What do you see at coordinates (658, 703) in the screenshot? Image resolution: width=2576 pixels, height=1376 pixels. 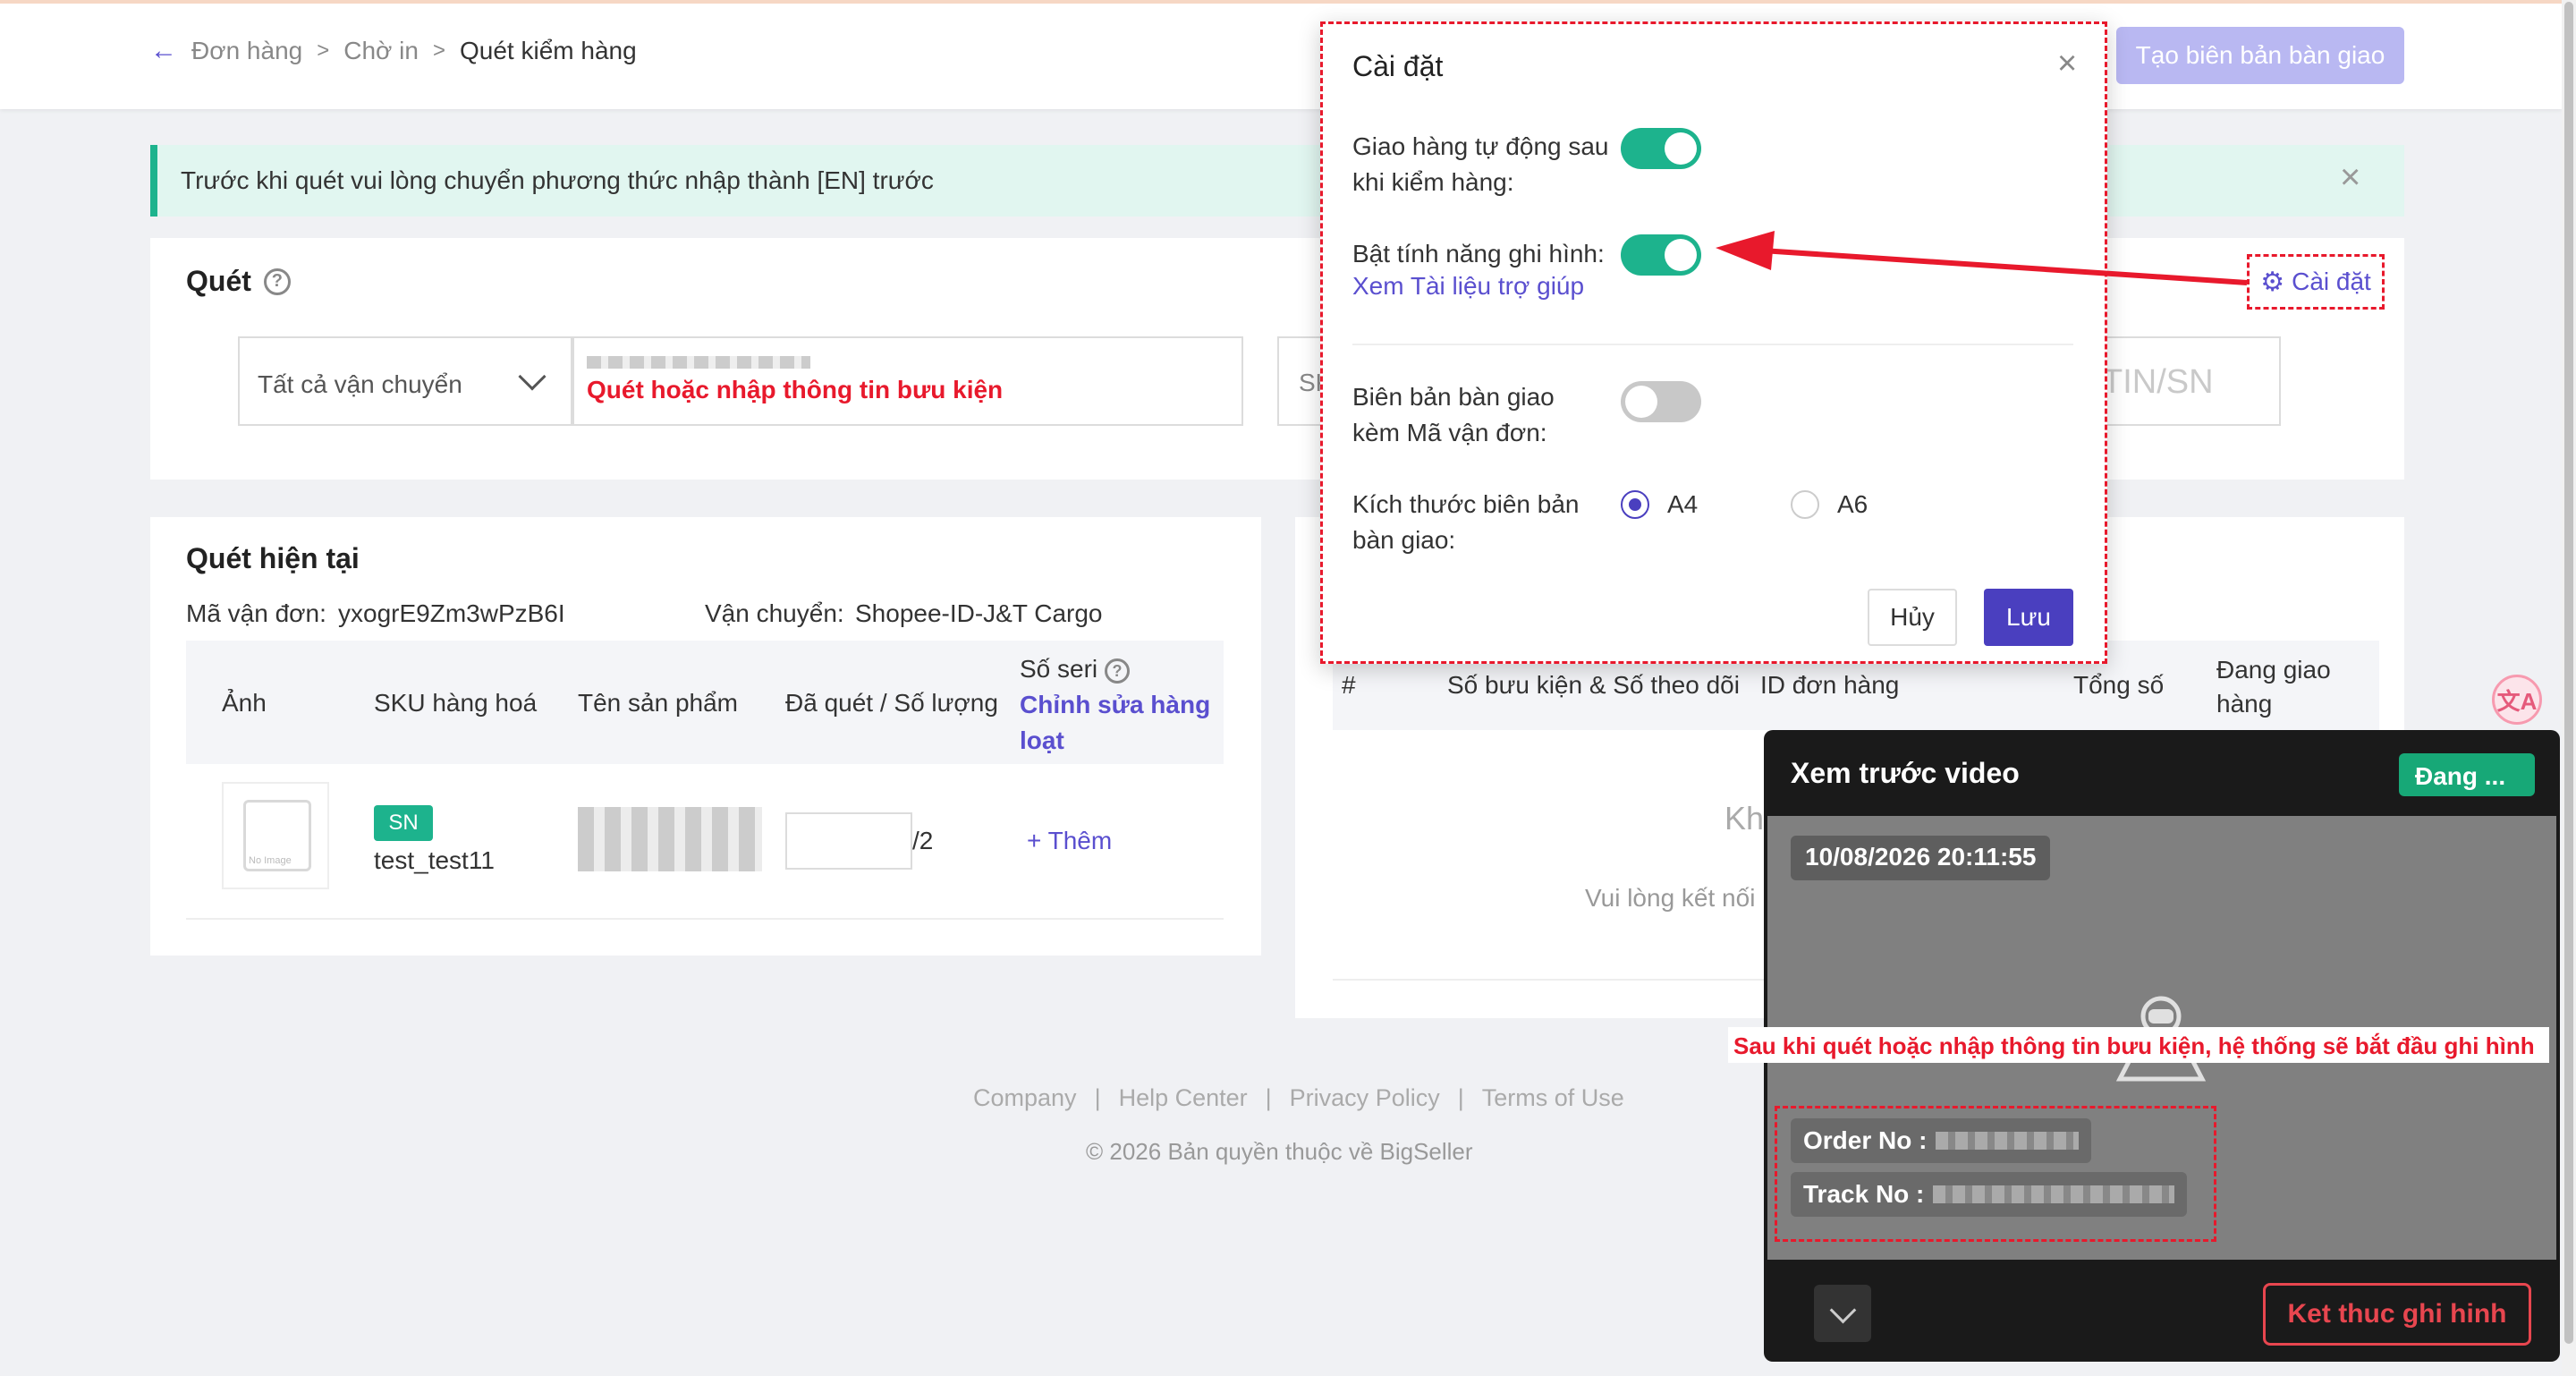 I see `column-product-name: Tên sản phẩm` at bounding box center [658, 703].